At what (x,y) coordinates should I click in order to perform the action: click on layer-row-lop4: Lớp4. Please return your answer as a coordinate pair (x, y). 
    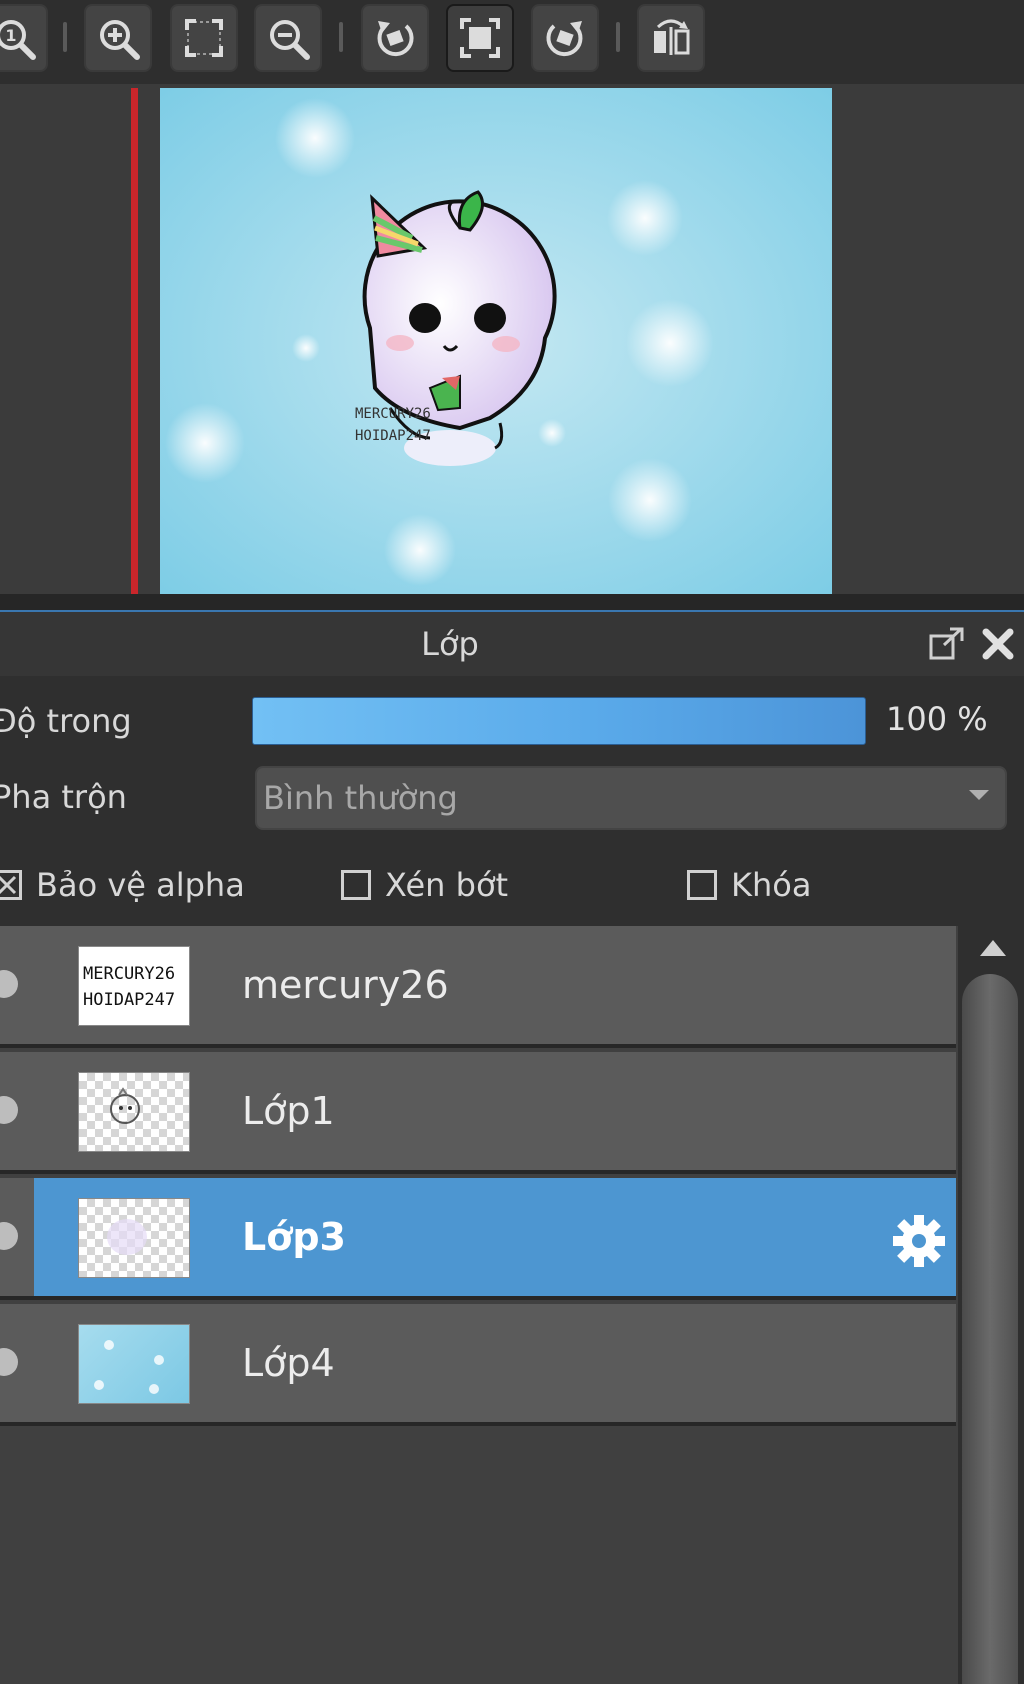
    Looking at the image, I should click on (478, 1365).